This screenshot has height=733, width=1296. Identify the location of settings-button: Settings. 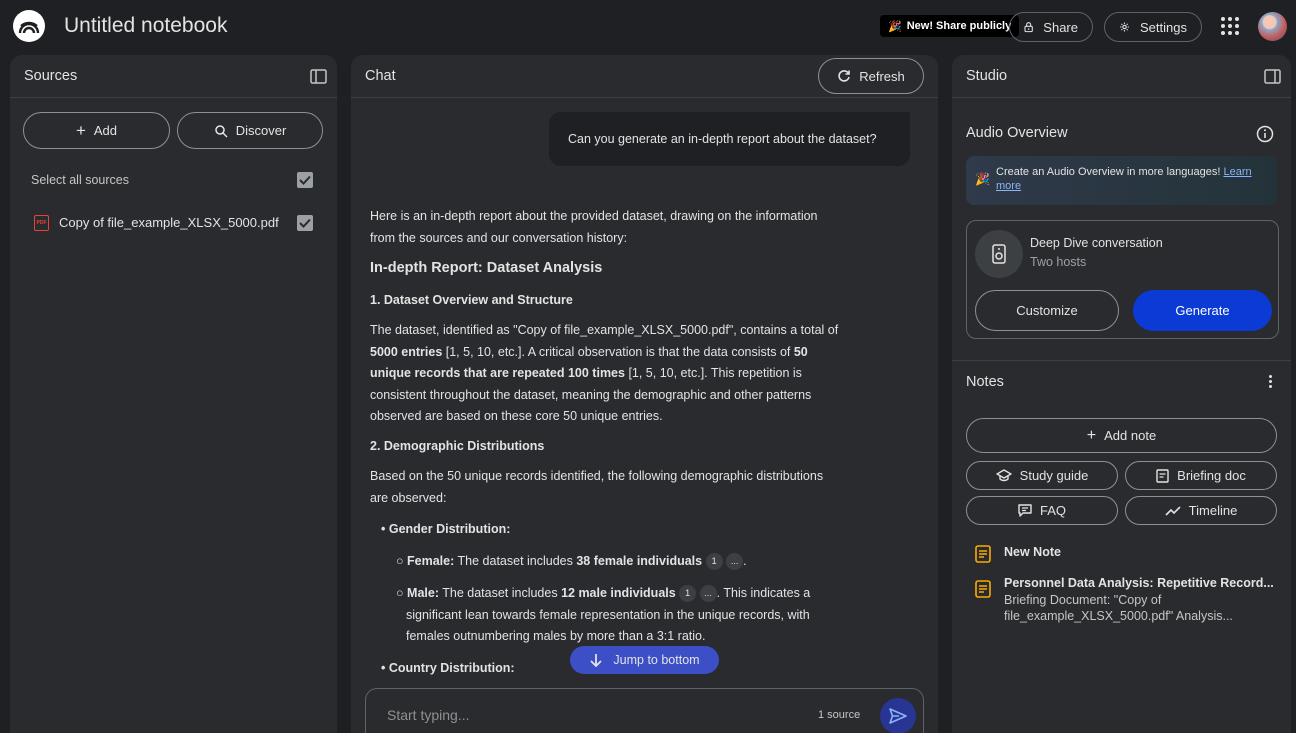
(1153, 27).